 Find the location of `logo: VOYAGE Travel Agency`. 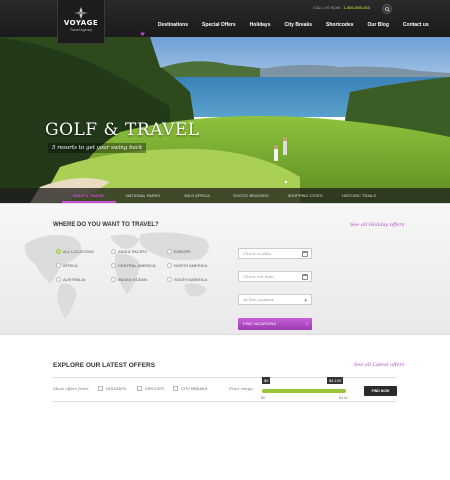

logo: VOYAGE Travel Agency is located at coordinates (81, 22).